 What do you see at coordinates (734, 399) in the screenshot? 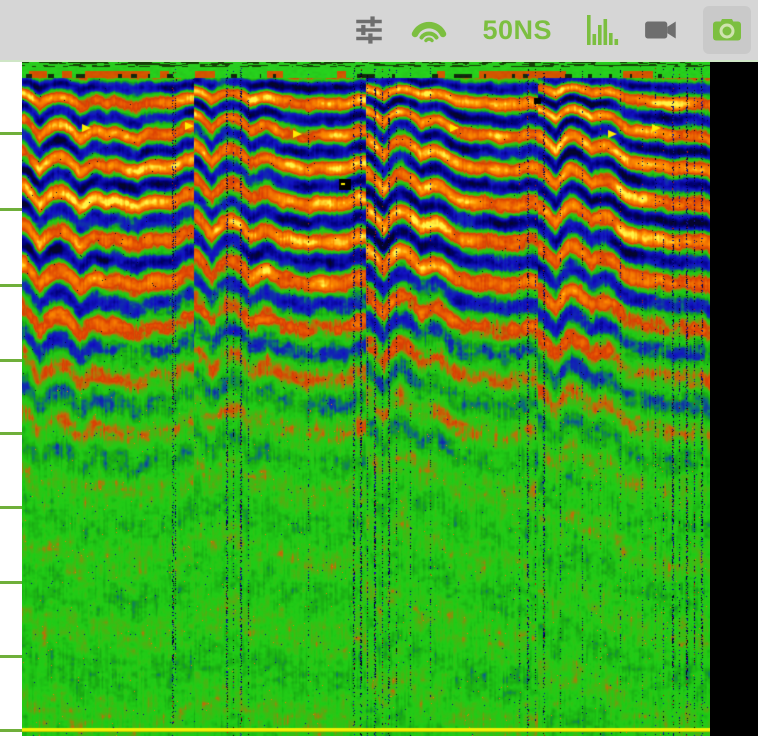
I see `unswept-area` at bounding box center [734, 399].